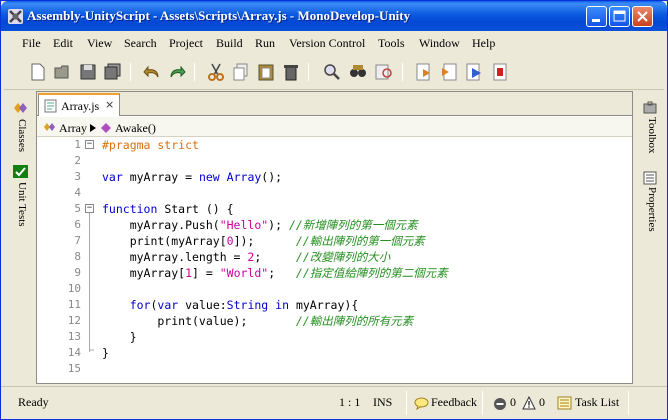 This screenshot has width=668, height=420. Describe the element at coordinates (113, 72) in the screenshot. I see `save-all-icon` at that location.